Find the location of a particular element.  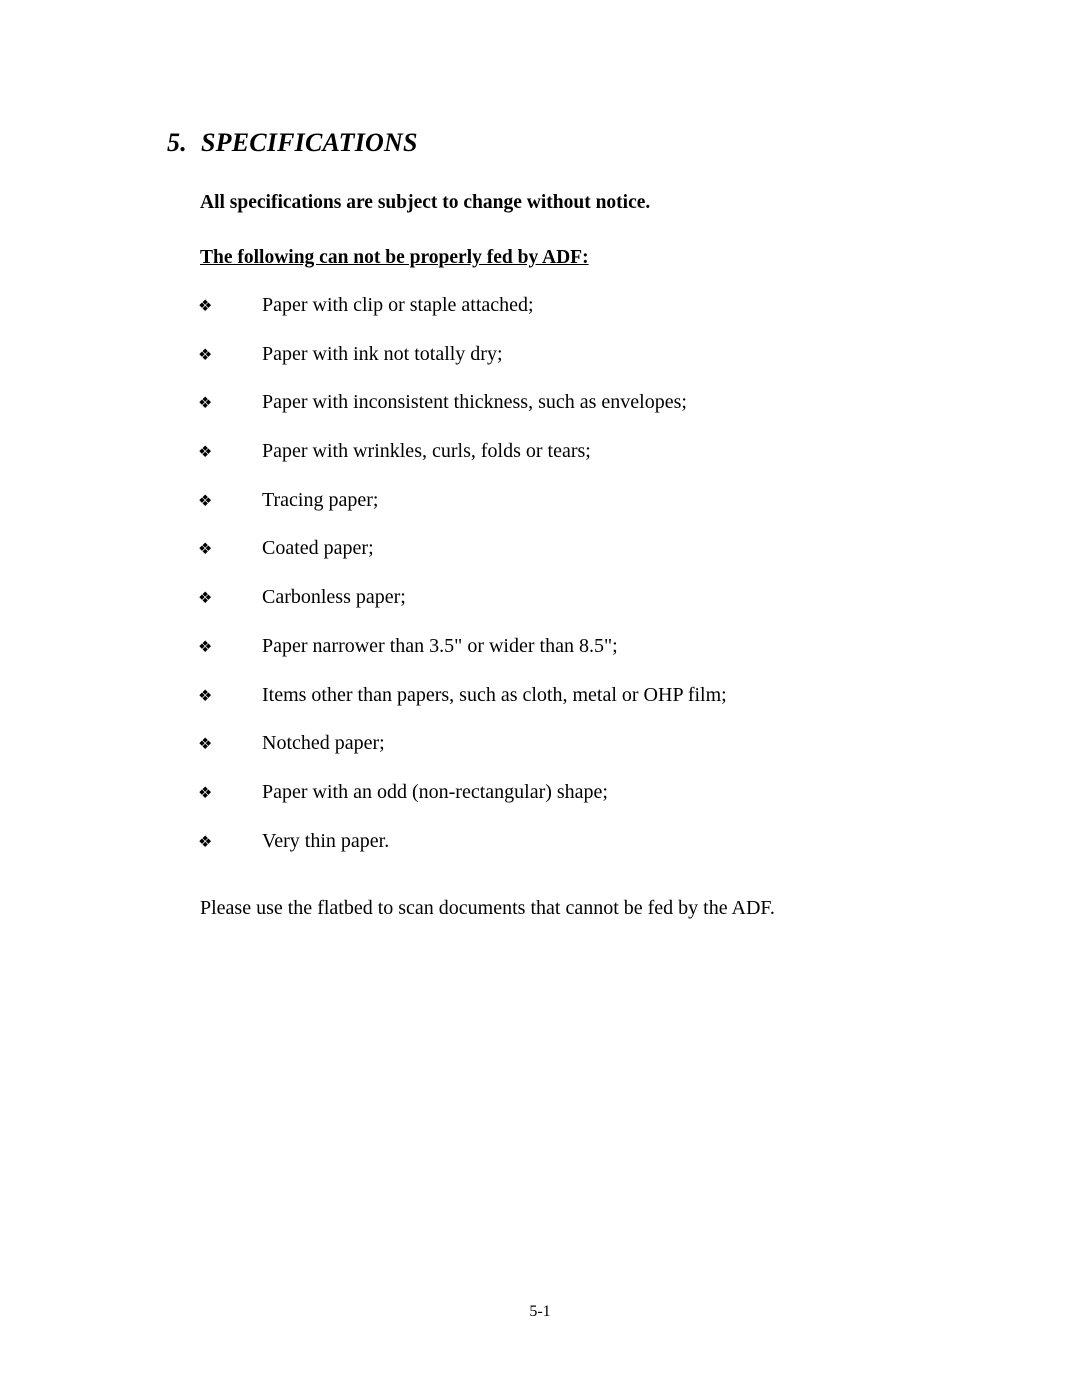

list-item: ❖ Paper with clip or staple attached; is located at coordinates (462, 318).